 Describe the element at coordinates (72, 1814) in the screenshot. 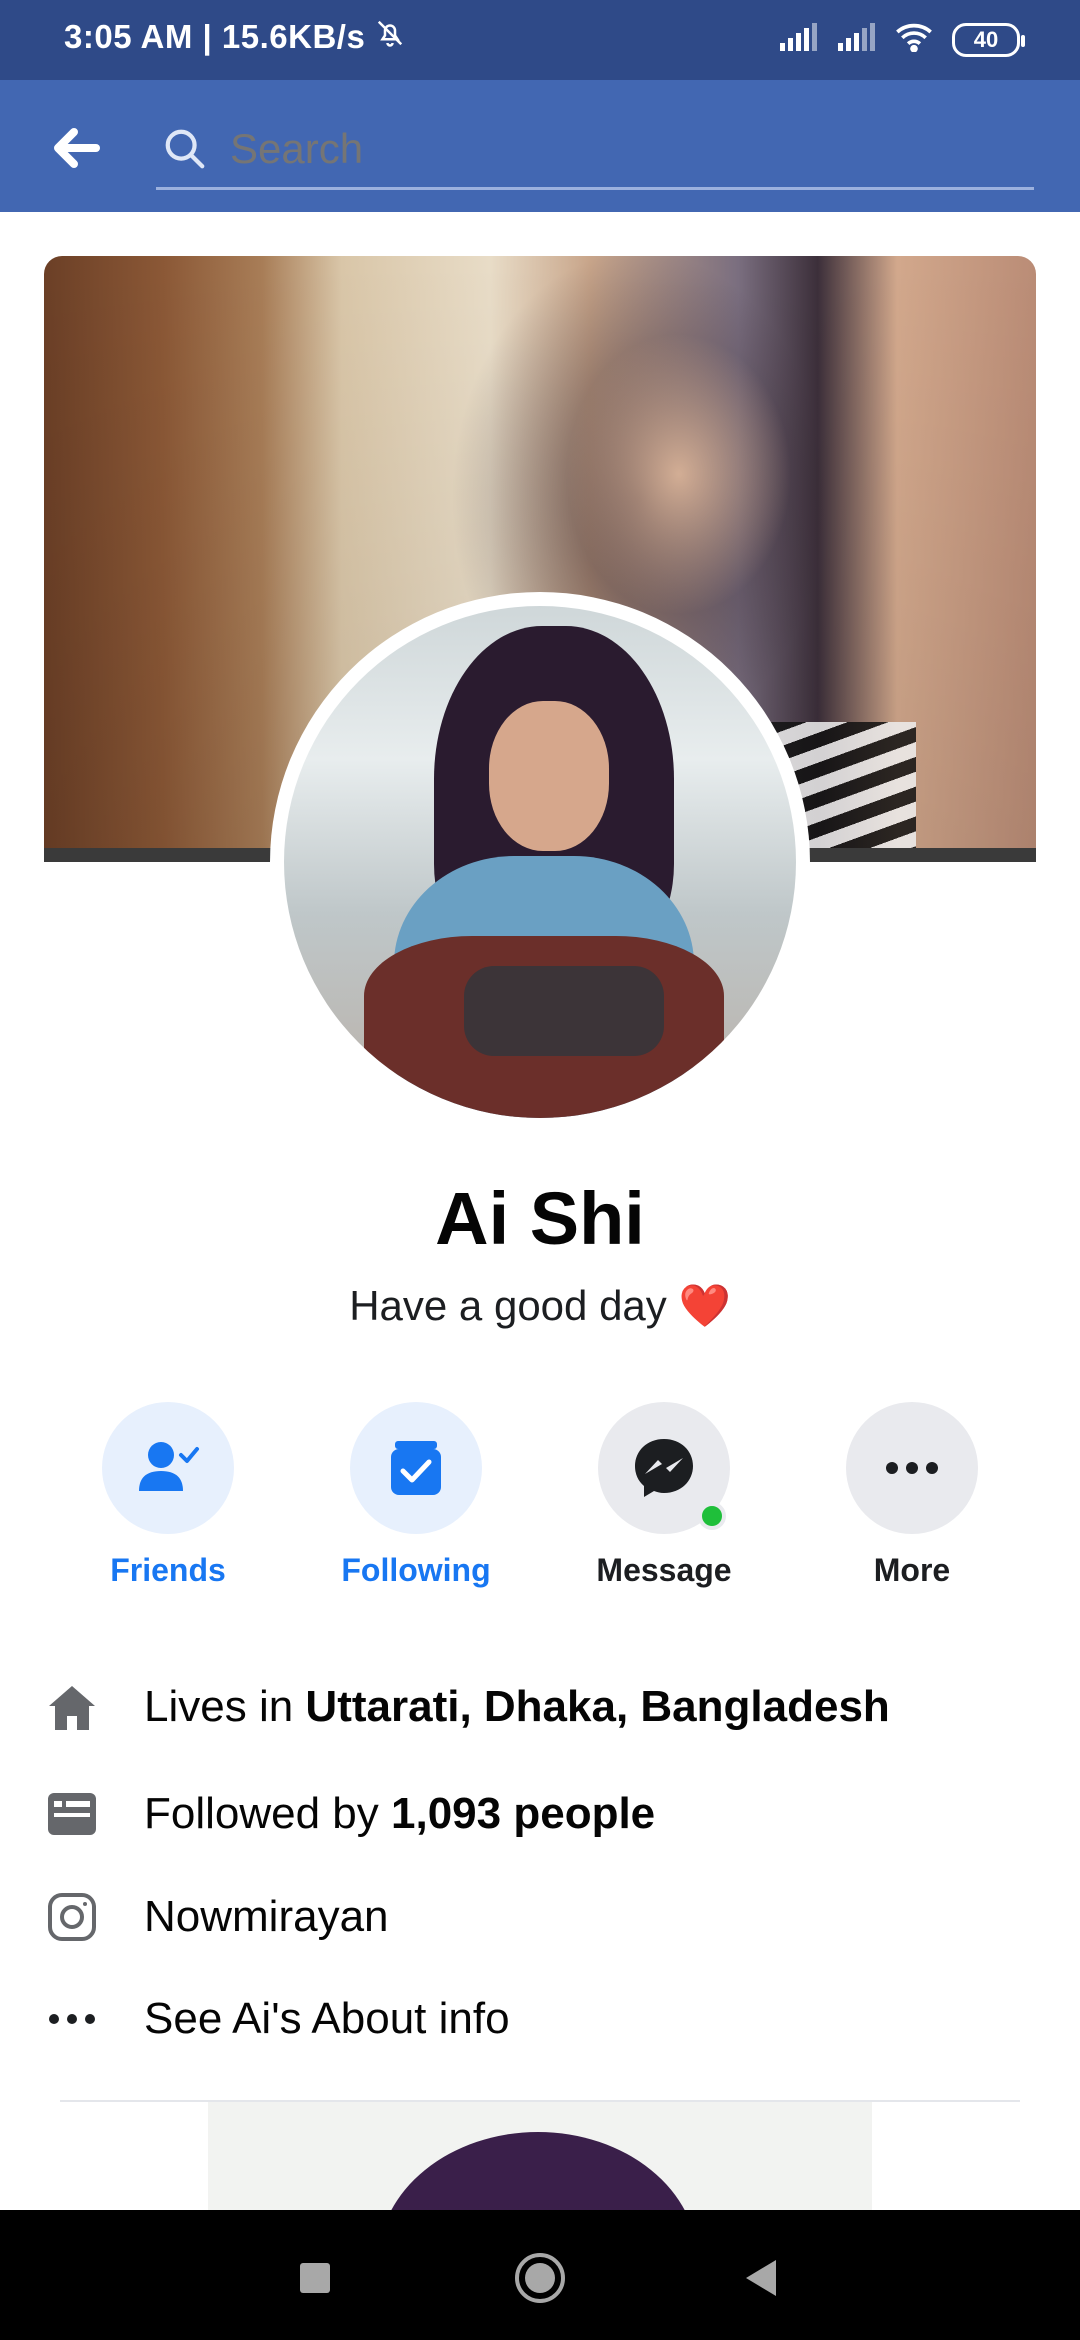

I see `followers-feed-icon` at that location.